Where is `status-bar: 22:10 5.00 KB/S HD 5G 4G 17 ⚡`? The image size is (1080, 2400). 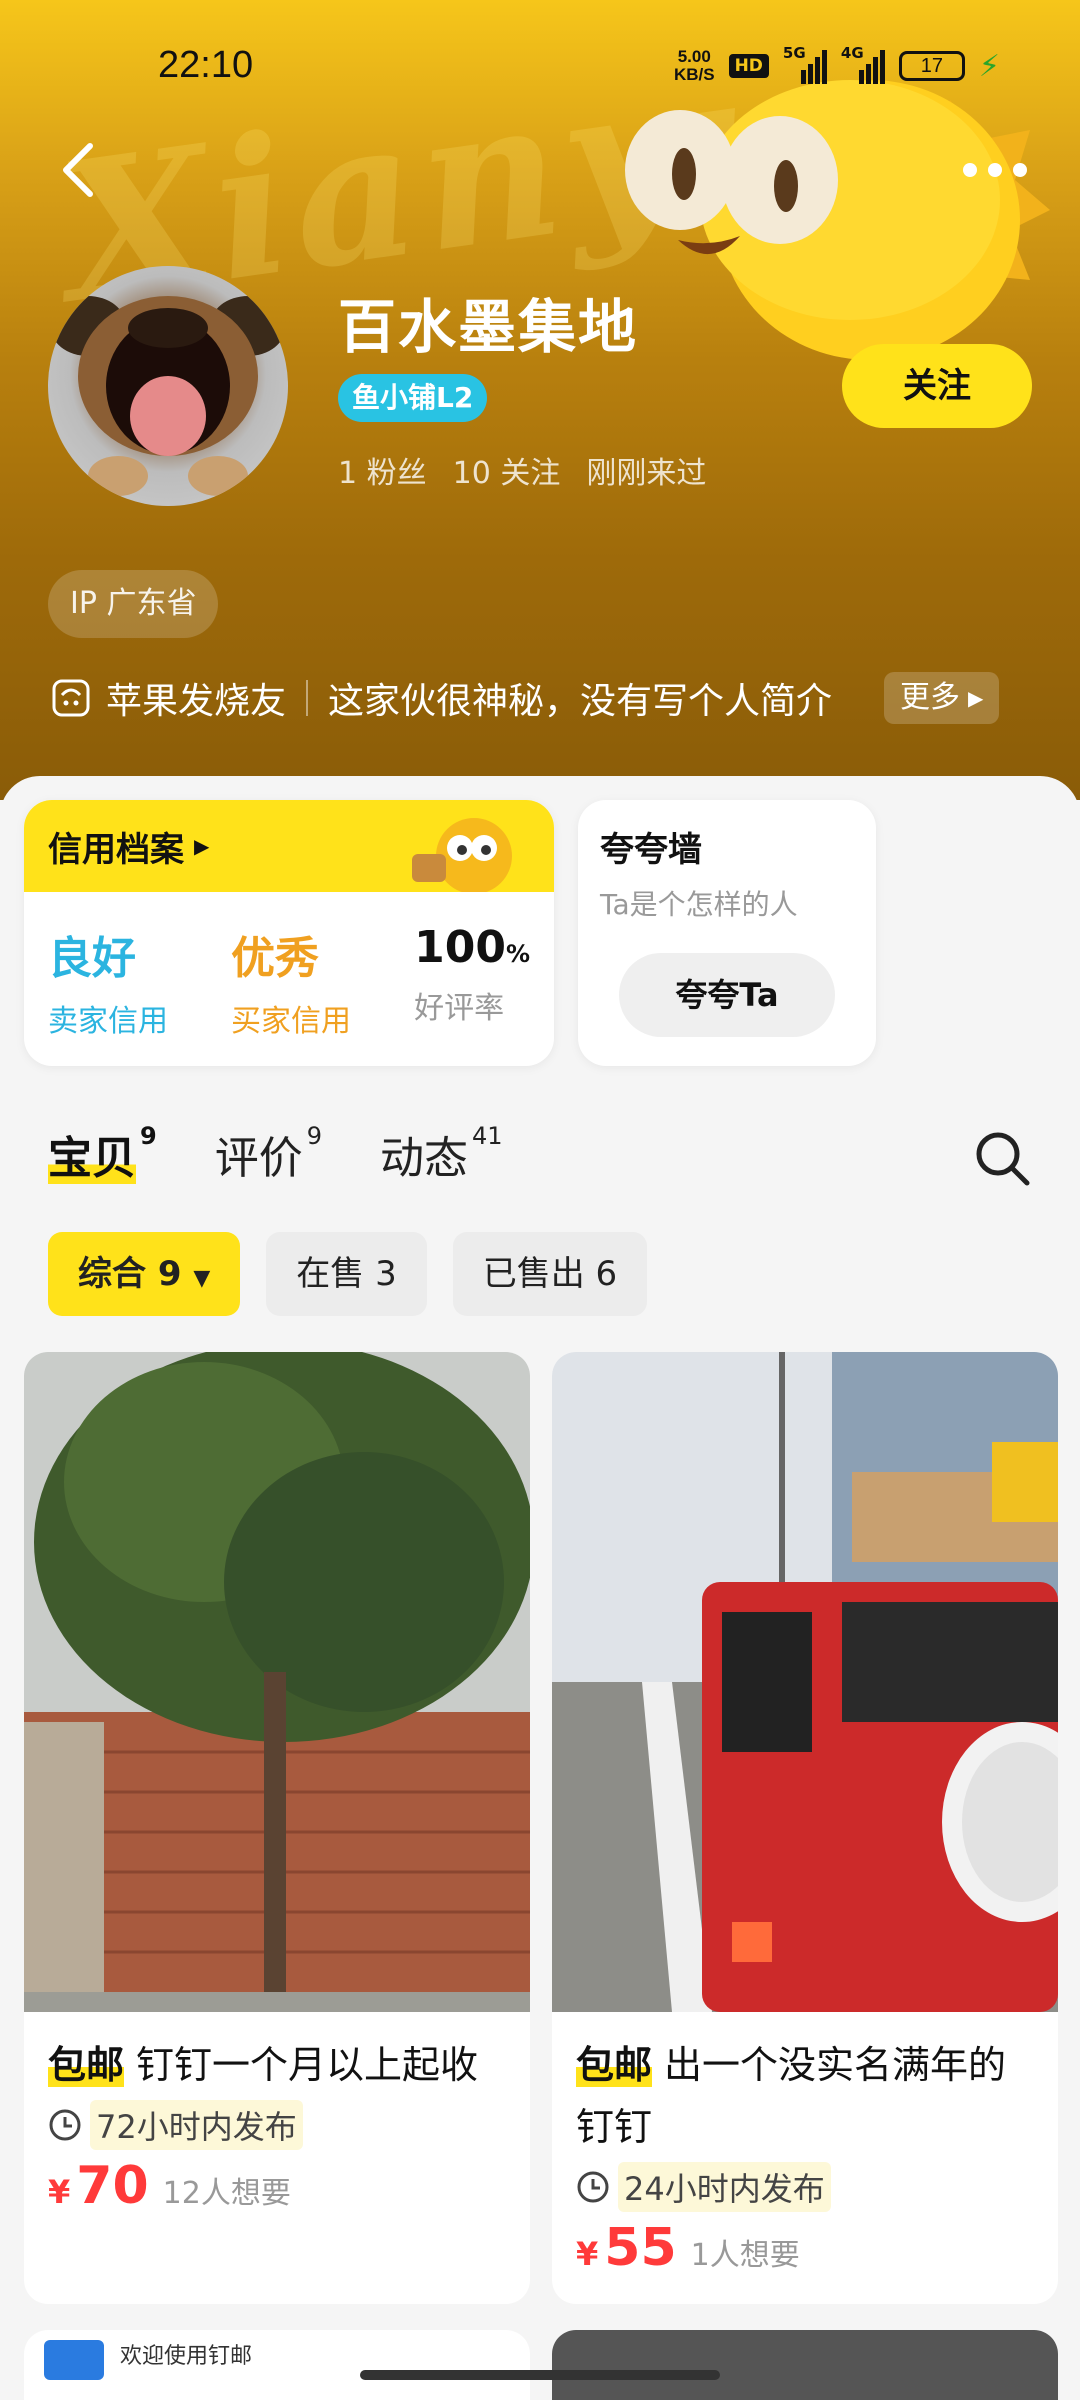 status-bar: 22:10 5.00 KB/S HD 5G 4G 17 ⚡ is located at coordinates (540, 69).